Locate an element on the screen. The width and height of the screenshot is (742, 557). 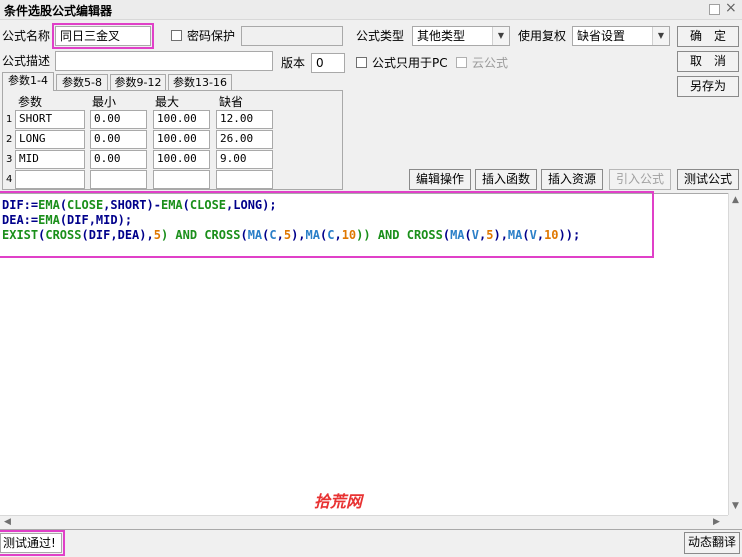
param-name-cell: SHORT is located at coordinates (50, 119).